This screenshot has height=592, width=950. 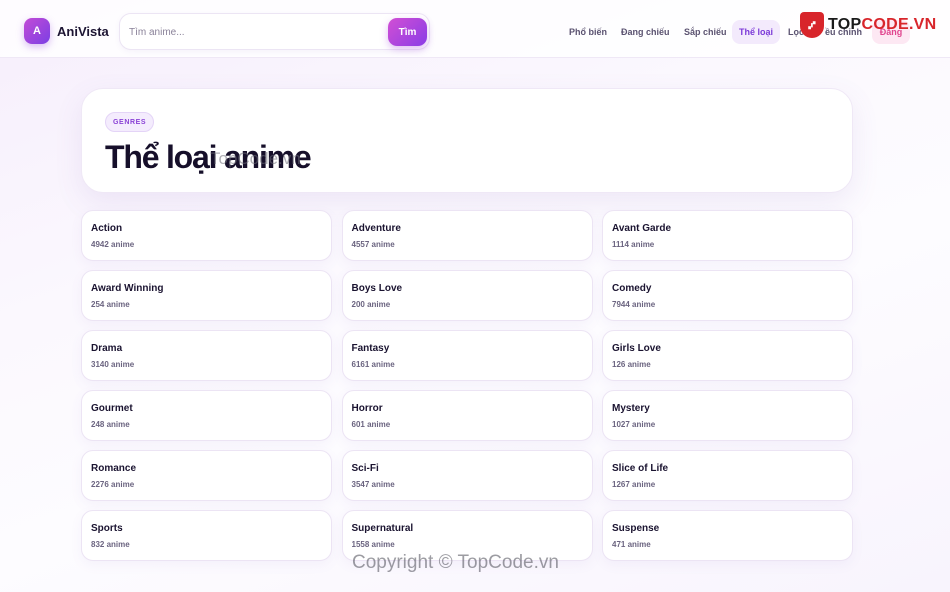 What do you see at coordinates (467, 415) in the screenshot?
I see `genre-card: Horror 601 anime` at bounding box center [467, 415].